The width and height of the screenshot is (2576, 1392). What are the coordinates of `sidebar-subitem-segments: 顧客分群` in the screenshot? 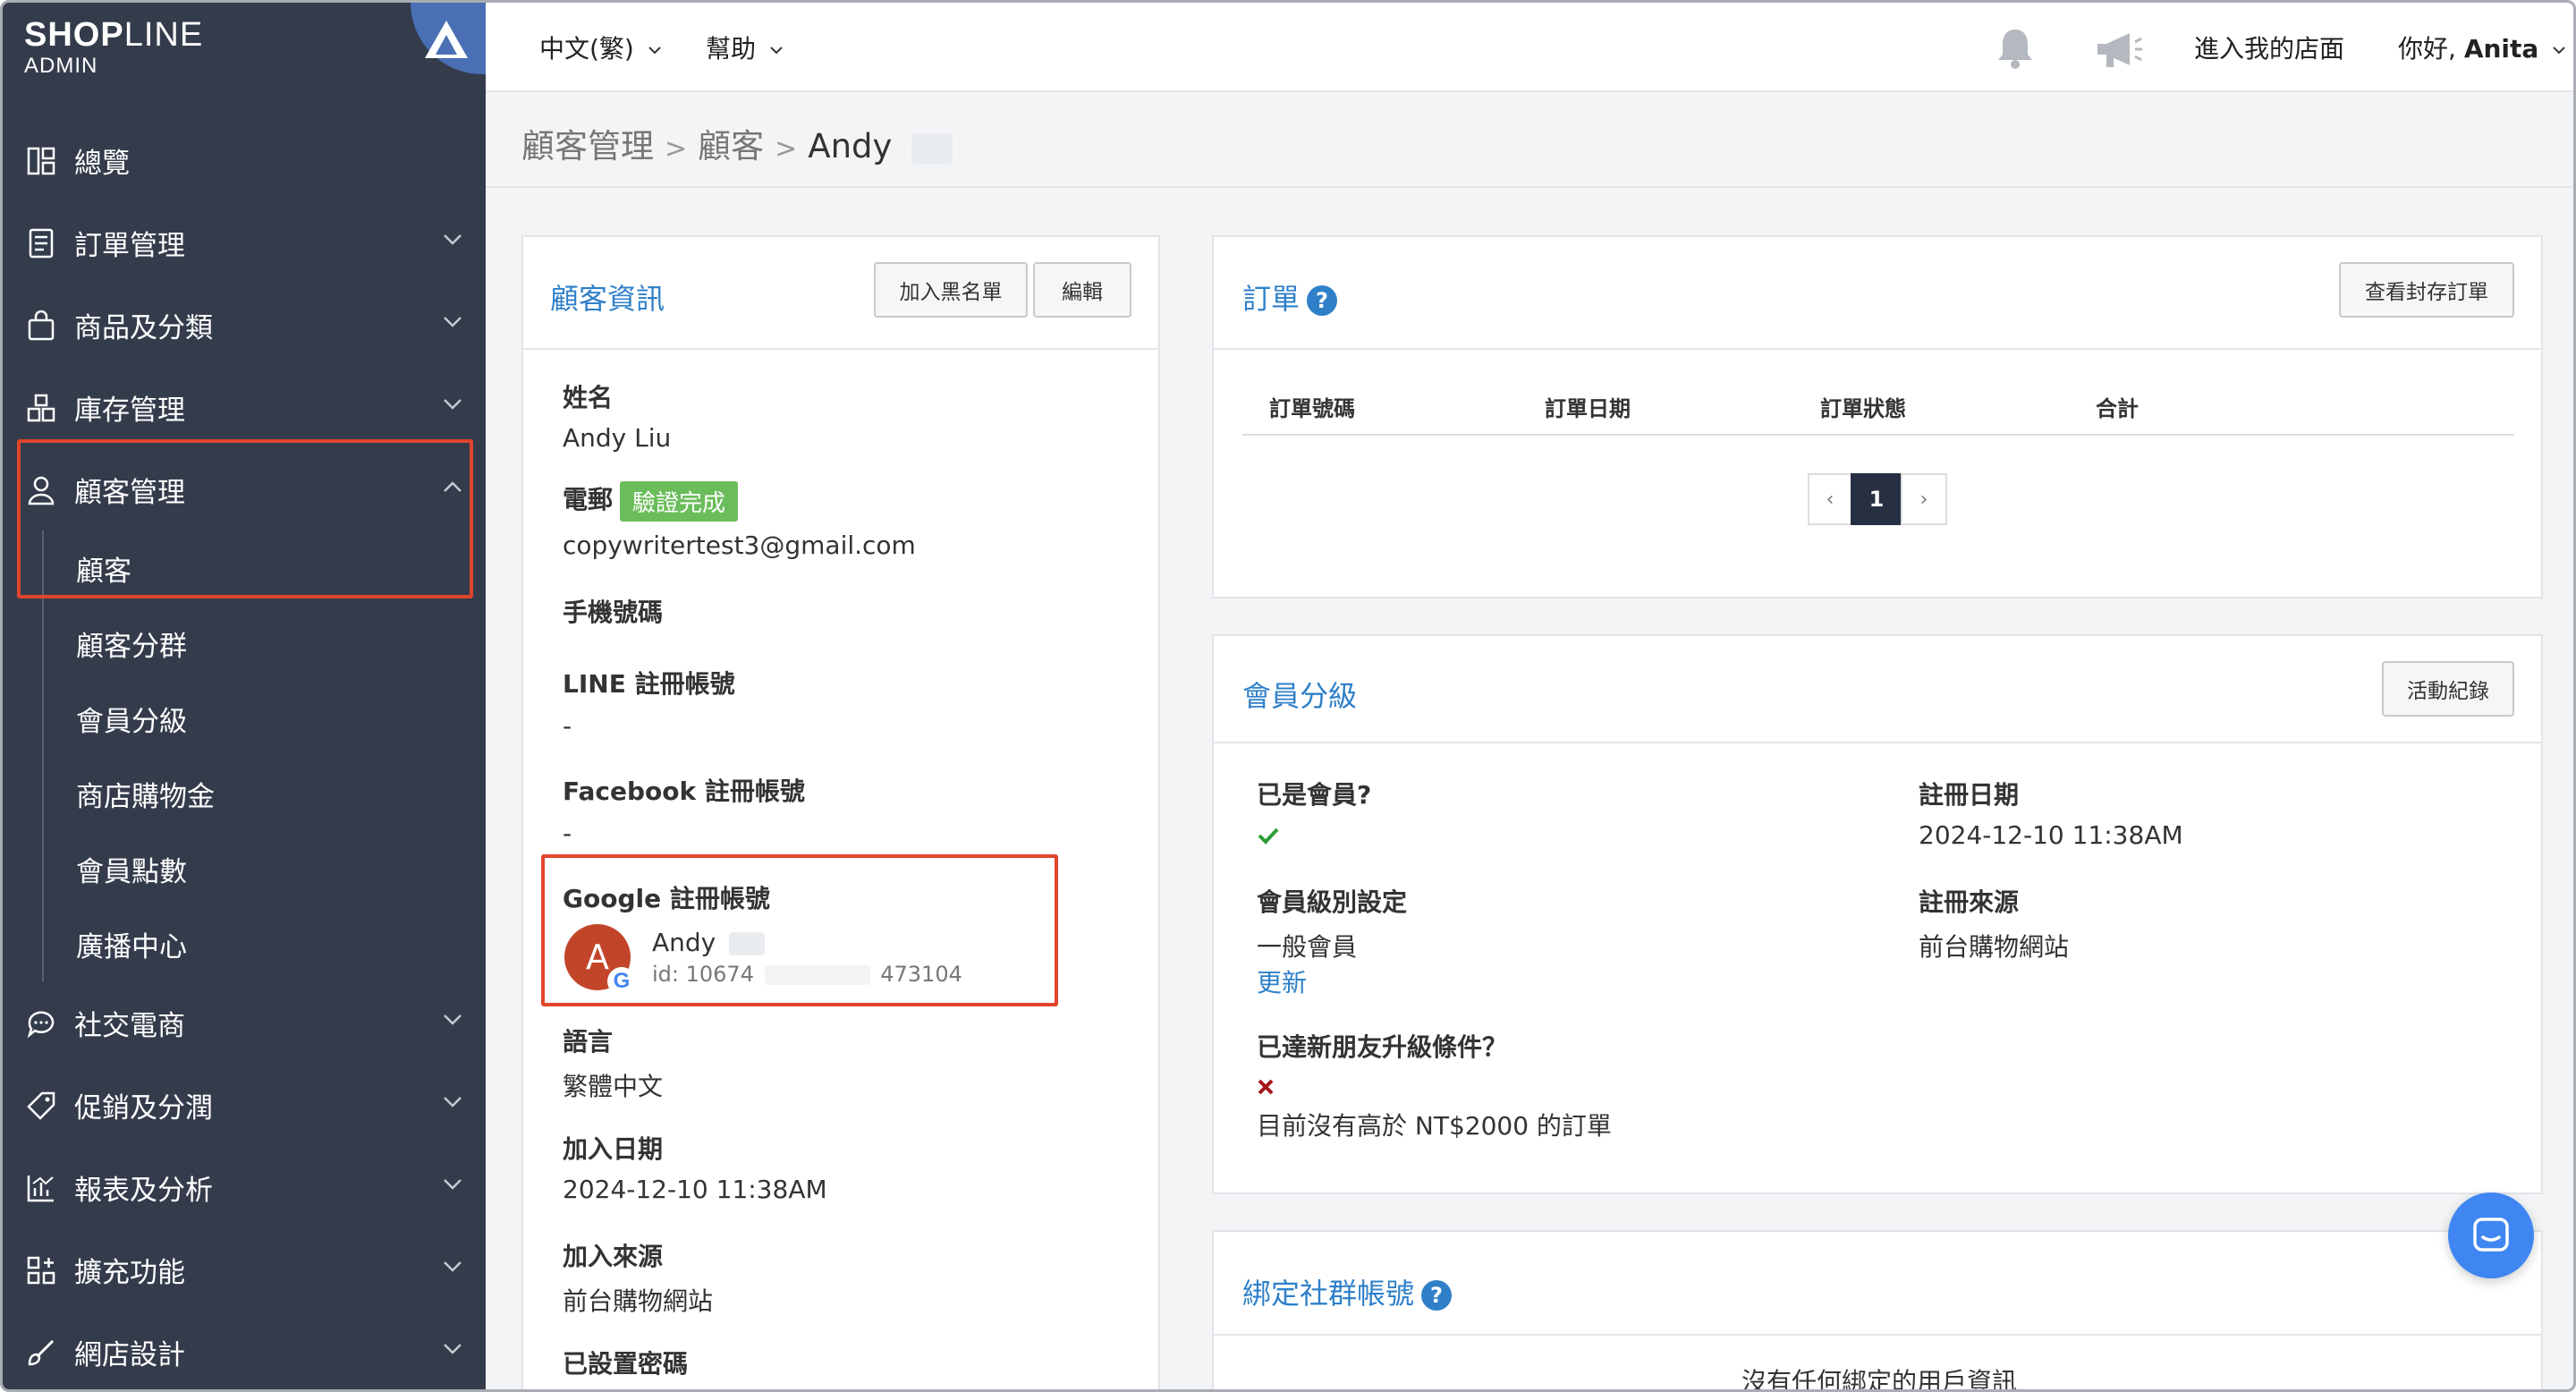 It's located at (244, 643).